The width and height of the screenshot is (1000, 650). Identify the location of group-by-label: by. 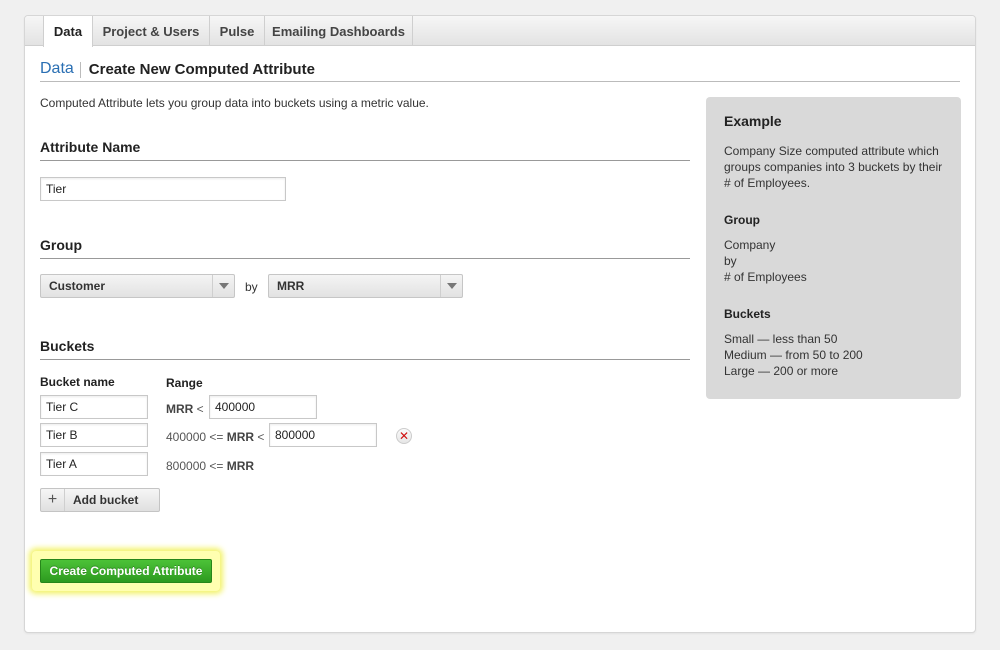
(251, 287).